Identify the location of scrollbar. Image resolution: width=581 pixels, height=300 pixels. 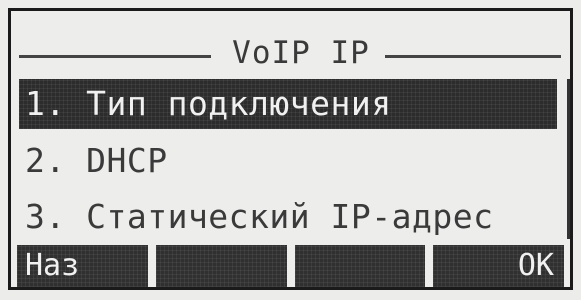
(568, 159).